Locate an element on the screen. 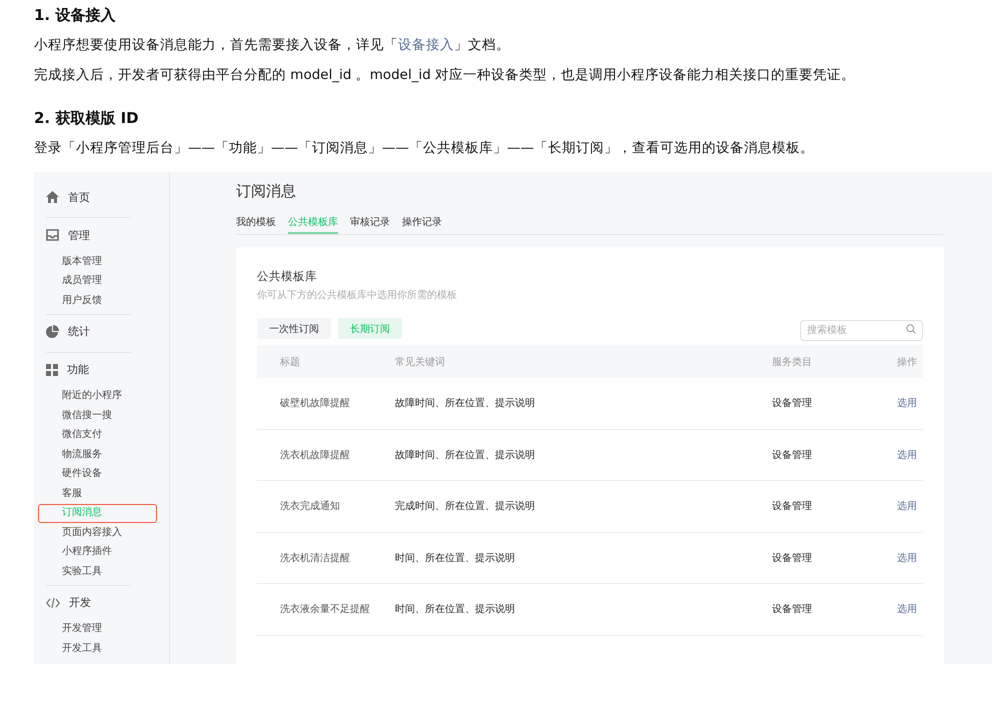  sidebar-subitem: 实验工具 is located at coordinates (97, 572).